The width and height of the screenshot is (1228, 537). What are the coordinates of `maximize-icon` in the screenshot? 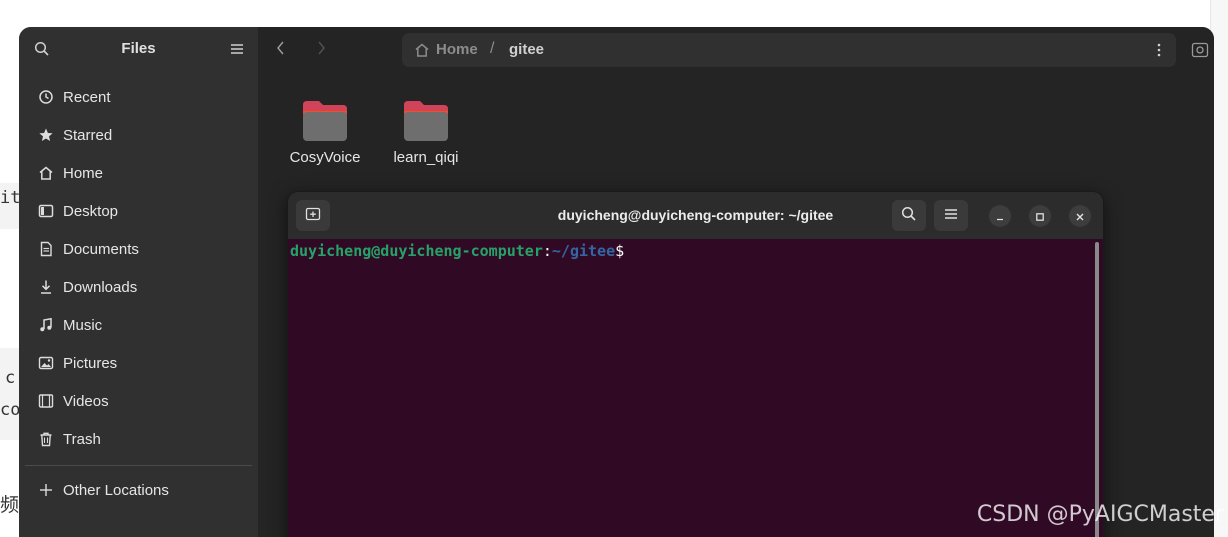 It's located at (1040, 216).